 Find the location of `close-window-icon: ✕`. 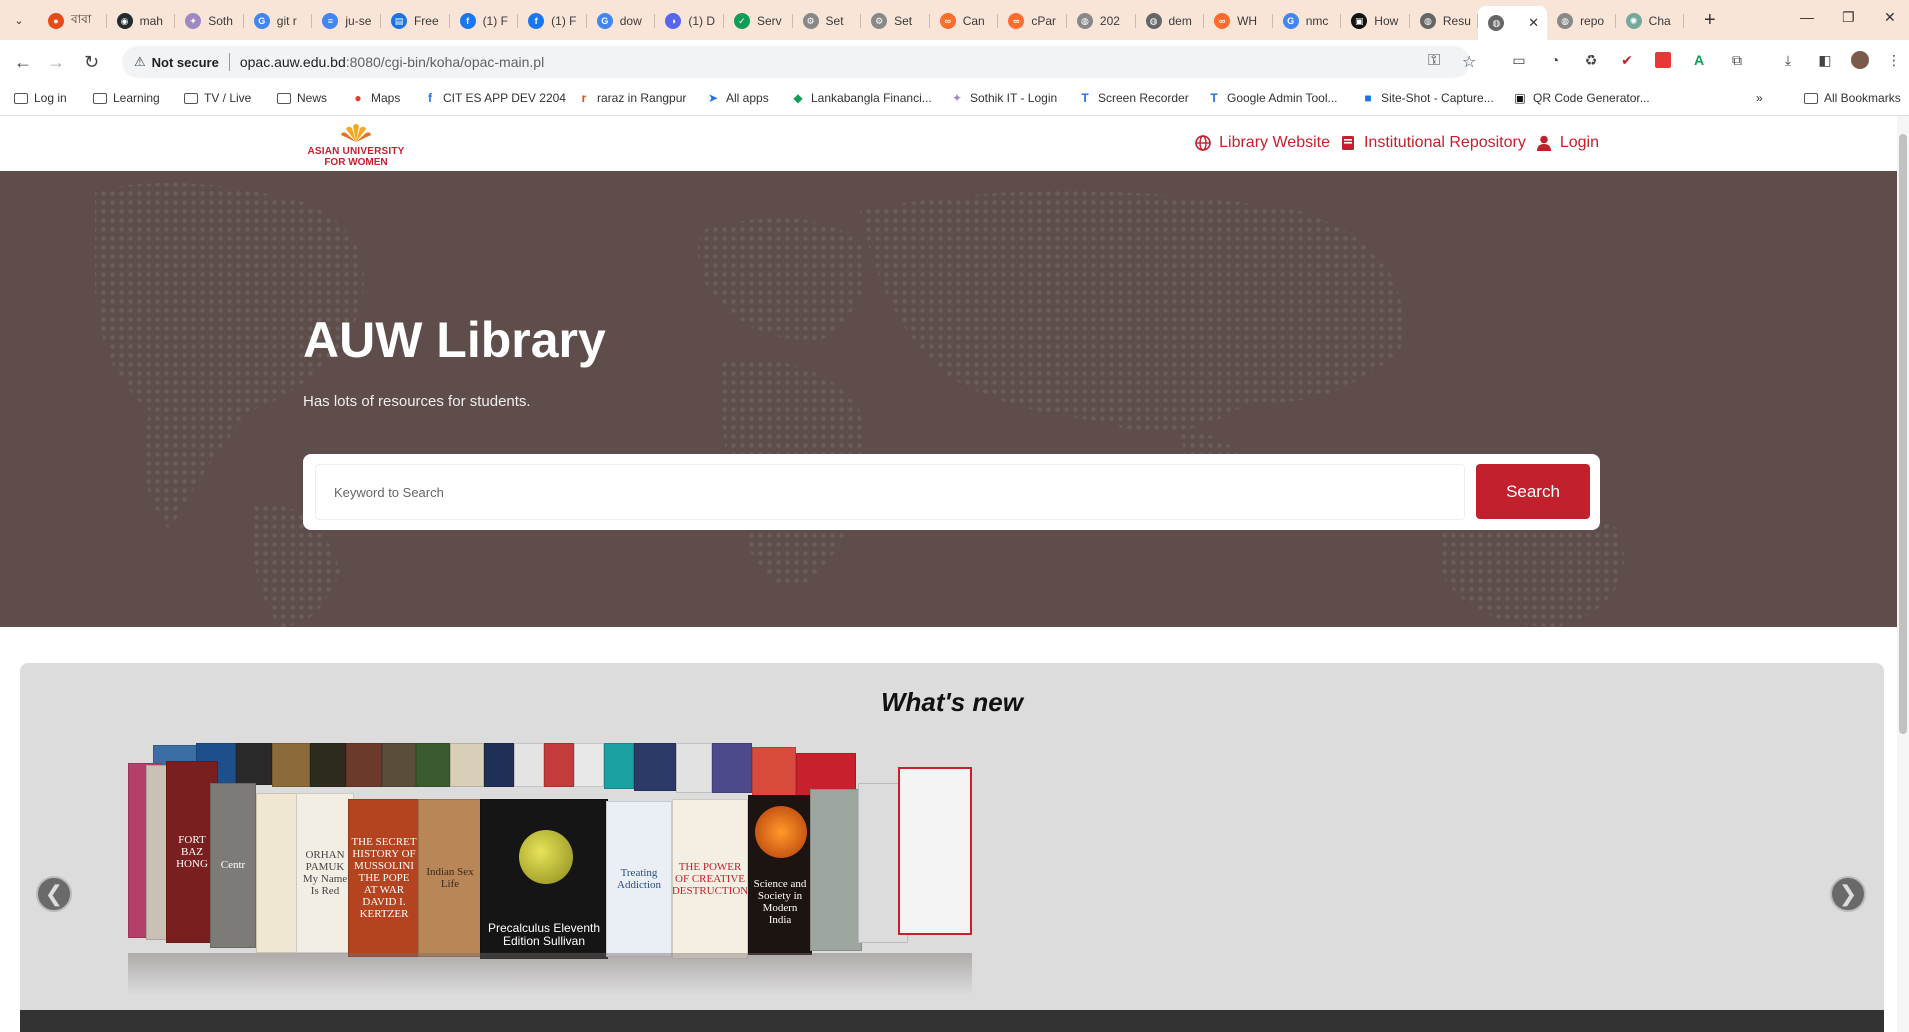

close-window-icon: ✕ is located at coordinates (1890, 17).